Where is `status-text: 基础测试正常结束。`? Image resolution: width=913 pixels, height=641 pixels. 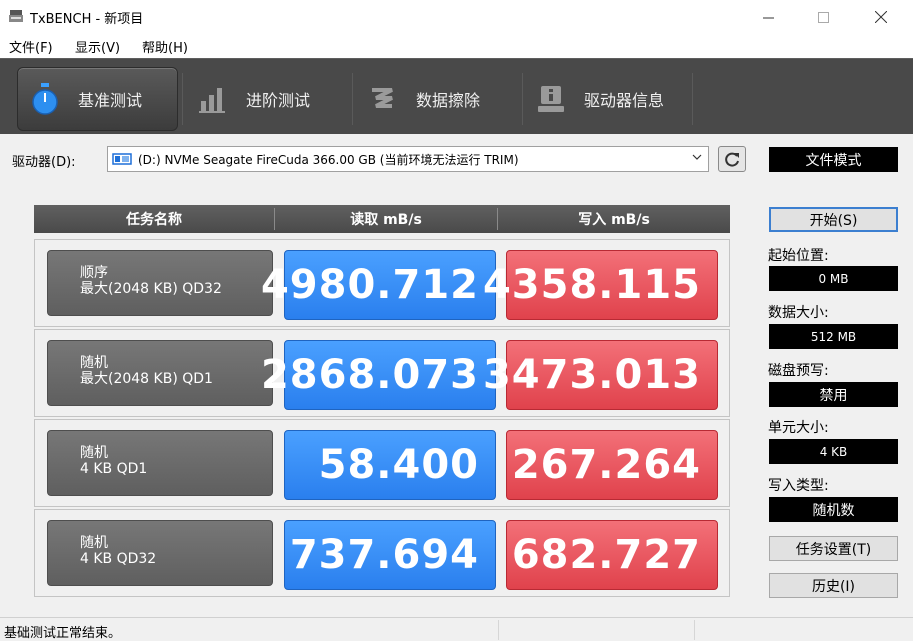 status-text: 基础测试正常结束。 is located at coordinates (63, 633).